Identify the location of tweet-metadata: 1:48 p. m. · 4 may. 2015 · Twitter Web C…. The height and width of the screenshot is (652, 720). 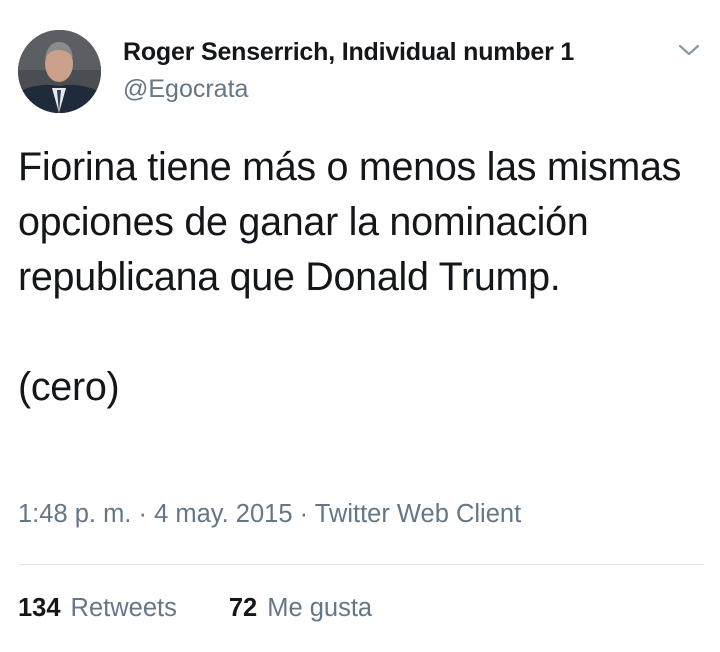
(269, 514).